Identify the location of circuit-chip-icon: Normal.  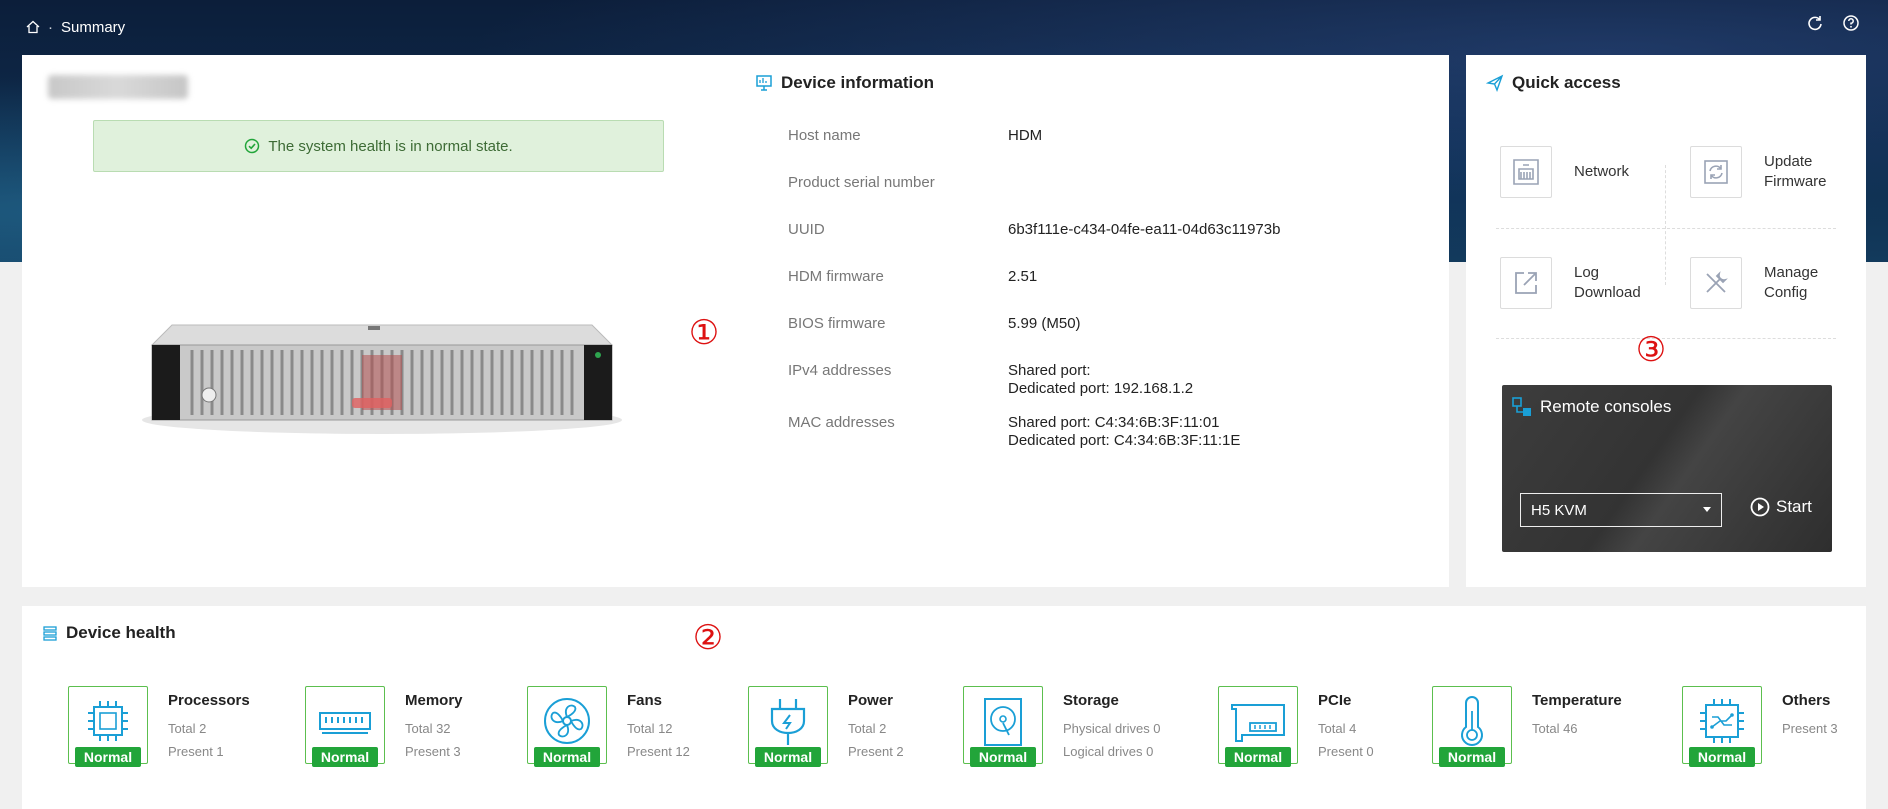
(1722, 726).